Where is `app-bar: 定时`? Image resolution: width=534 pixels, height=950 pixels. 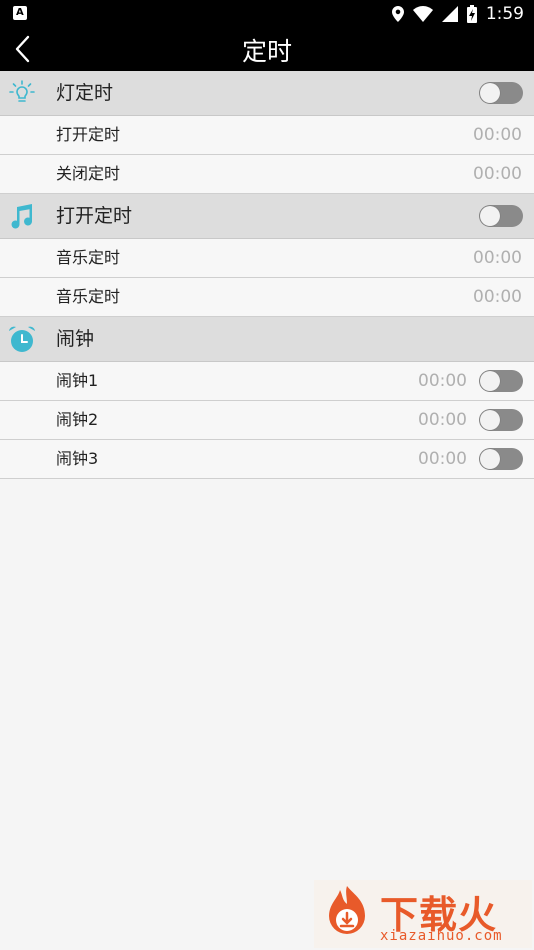 app-bar: 定时 is located at coordinates (267, 49).